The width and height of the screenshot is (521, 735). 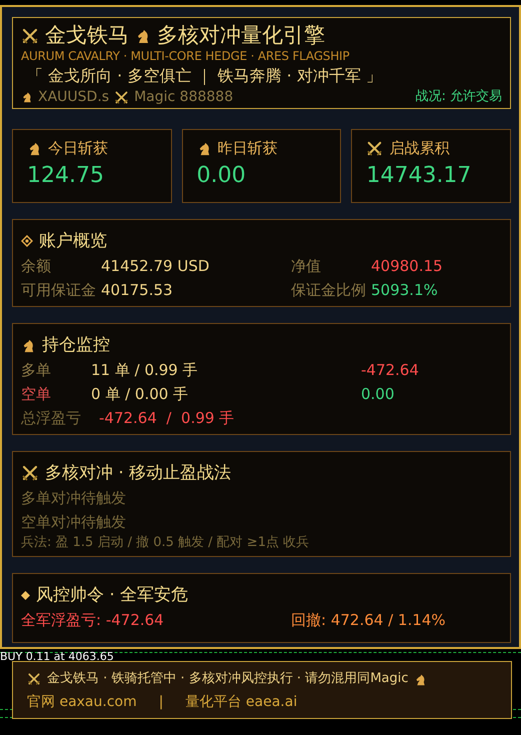 What do you see at coordinates (93, 620) in the screenshot?
I see `floating-pnl: 全军浮盈亏: -472.64` at bounding box center [93, 620].